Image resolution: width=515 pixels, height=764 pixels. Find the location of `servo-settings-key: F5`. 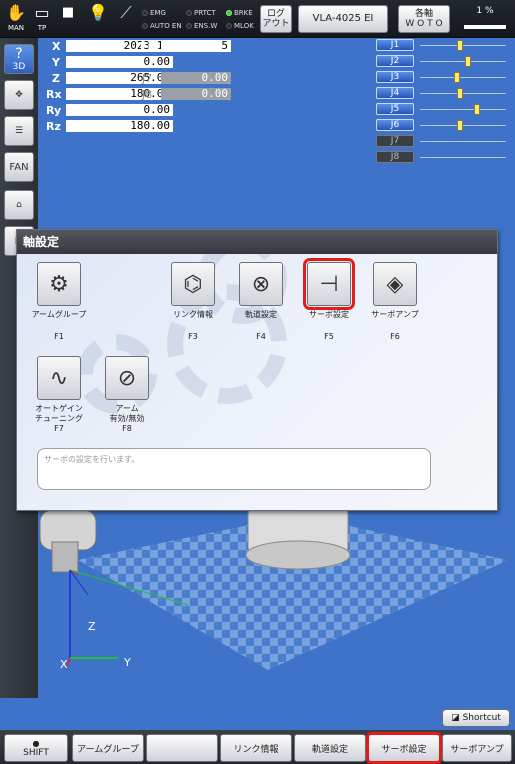

servo-settings-key: F5 is located at coordinates (329, 336).